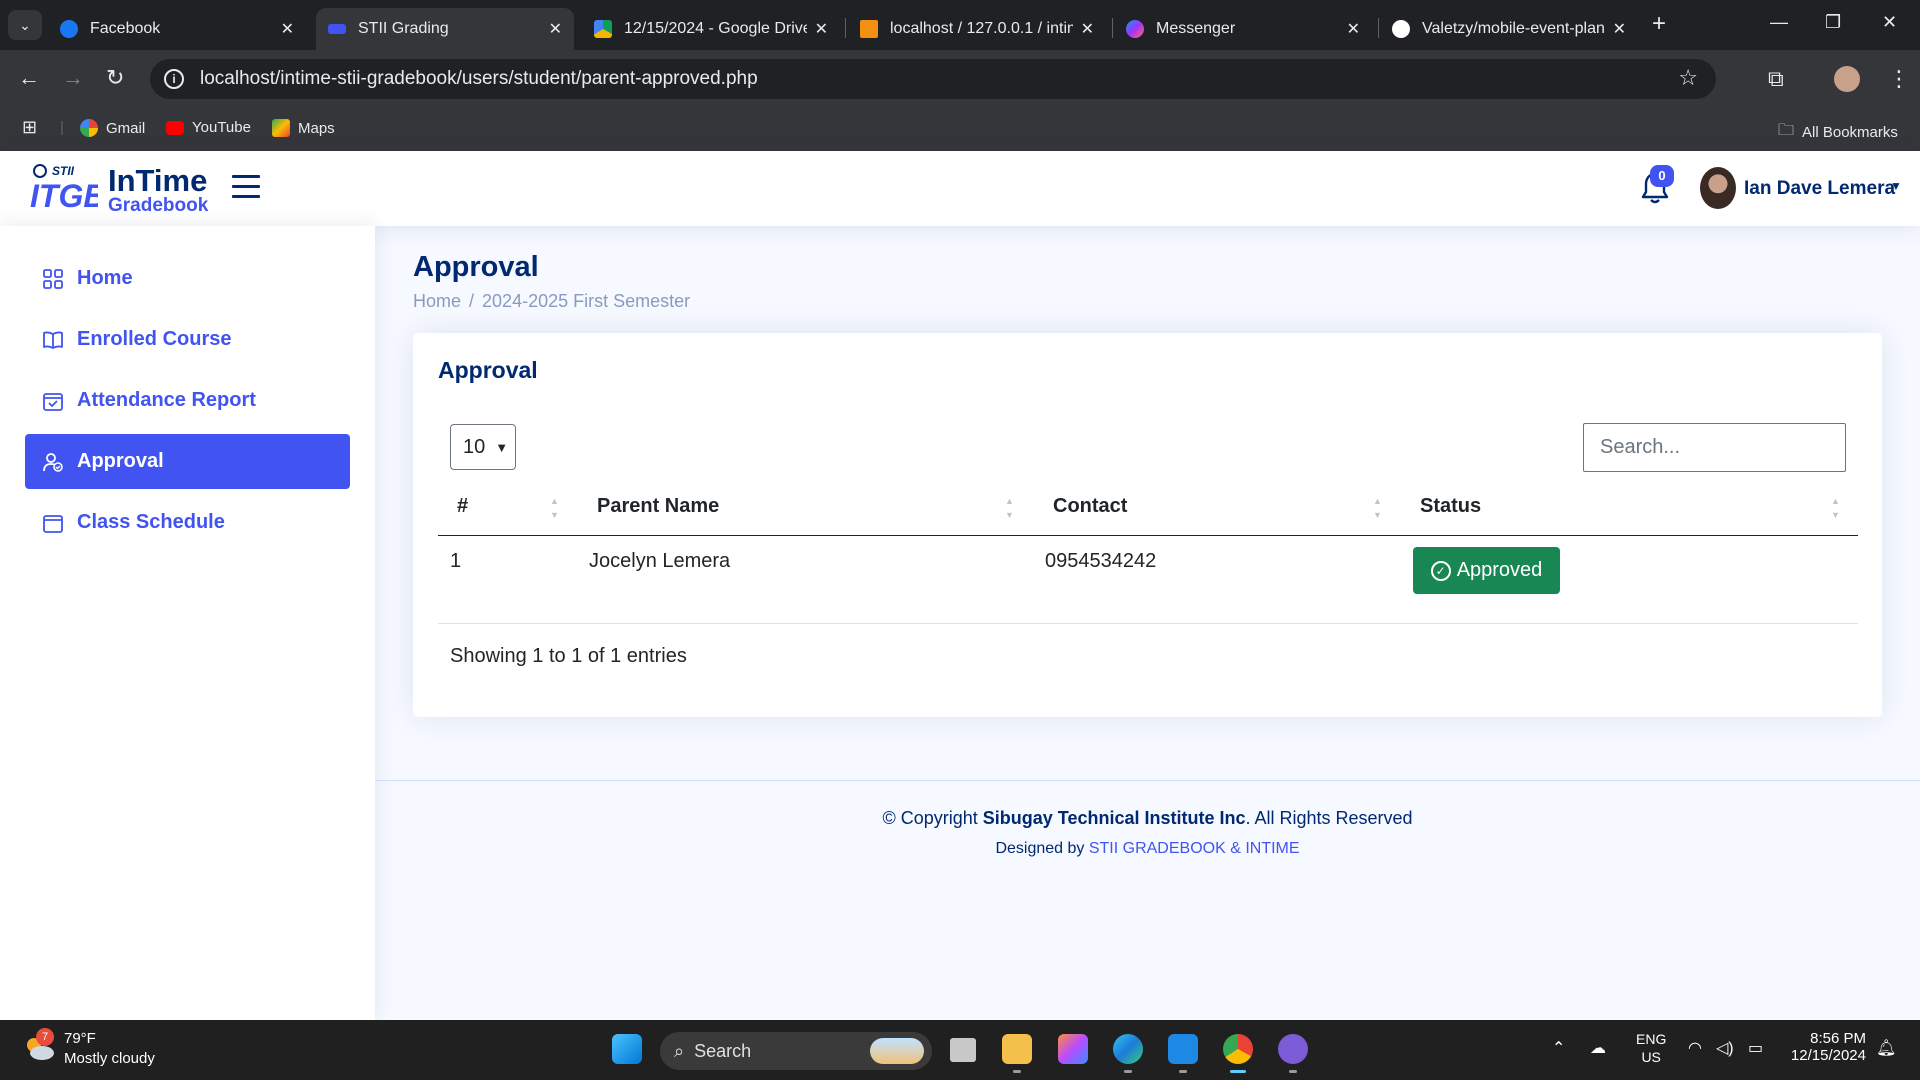  Describe the element at coordinates (29, 127) in the screenshot. I see `apps-grid-icon: ⊞` at that location.